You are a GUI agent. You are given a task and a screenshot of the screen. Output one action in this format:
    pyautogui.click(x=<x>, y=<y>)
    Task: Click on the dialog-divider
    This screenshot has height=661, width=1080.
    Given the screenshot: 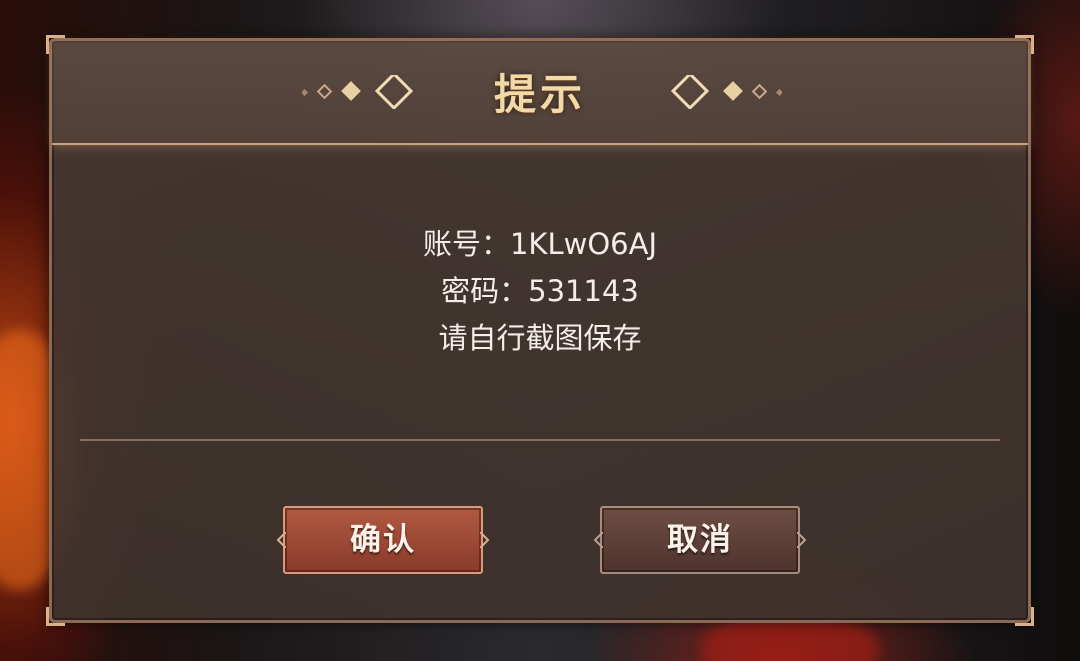 What is the action you would take?
    pyautogui.click(x=540, y=440)
    